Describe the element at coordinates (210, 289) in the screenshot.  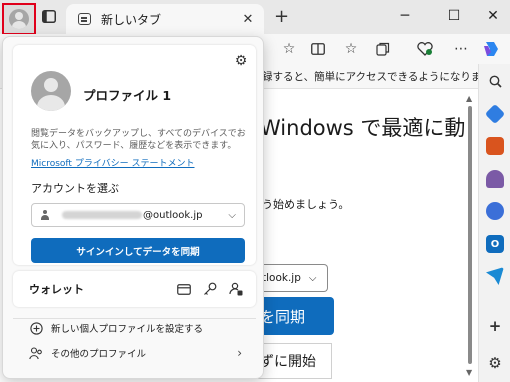
I see `key-icon` at that location.